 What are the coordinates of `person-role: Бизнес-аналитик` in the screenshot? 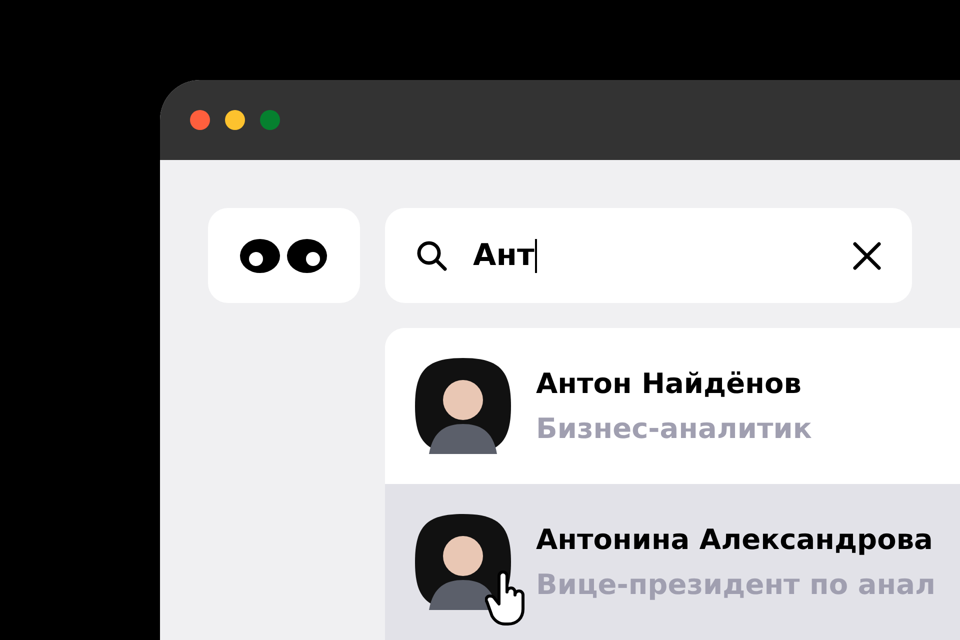 It's located at (674, 428).